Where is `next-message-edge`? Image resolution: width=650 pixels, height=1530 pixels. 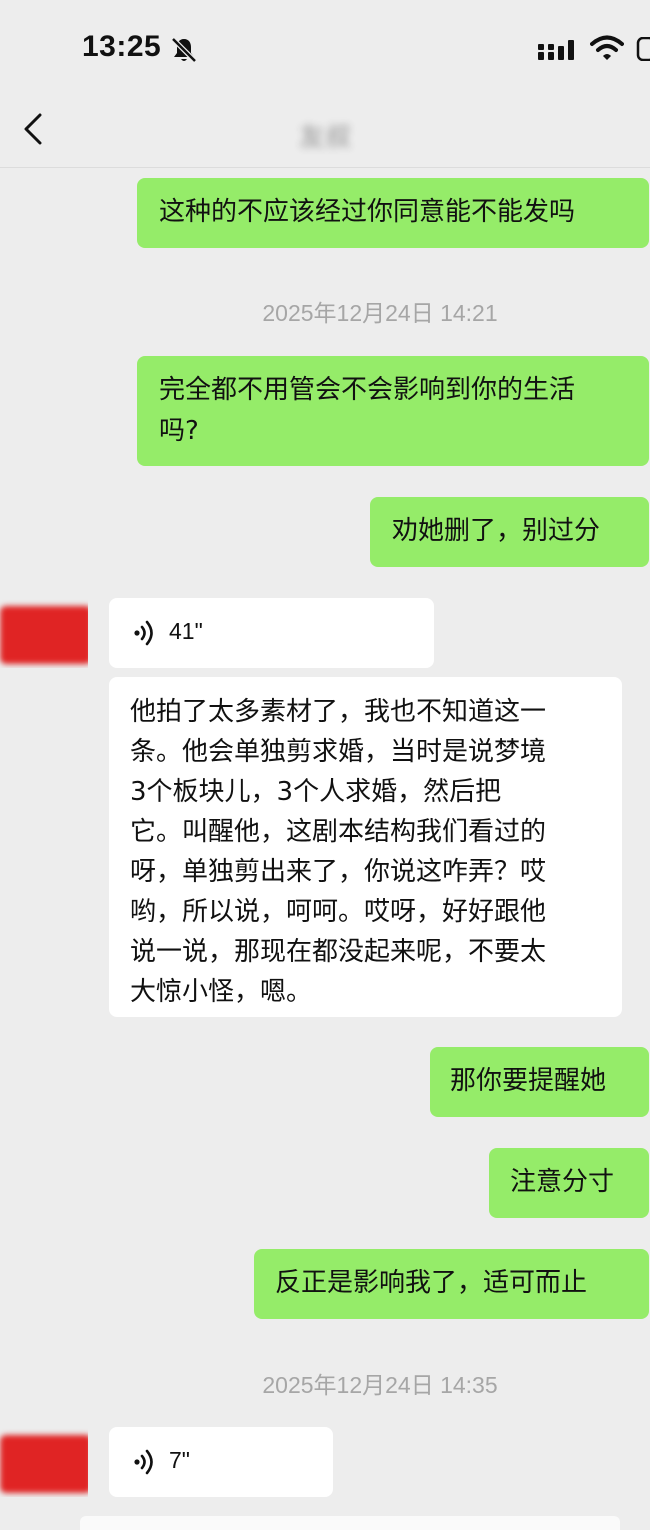 next-message-edge is located at coordinates (350, 1523).